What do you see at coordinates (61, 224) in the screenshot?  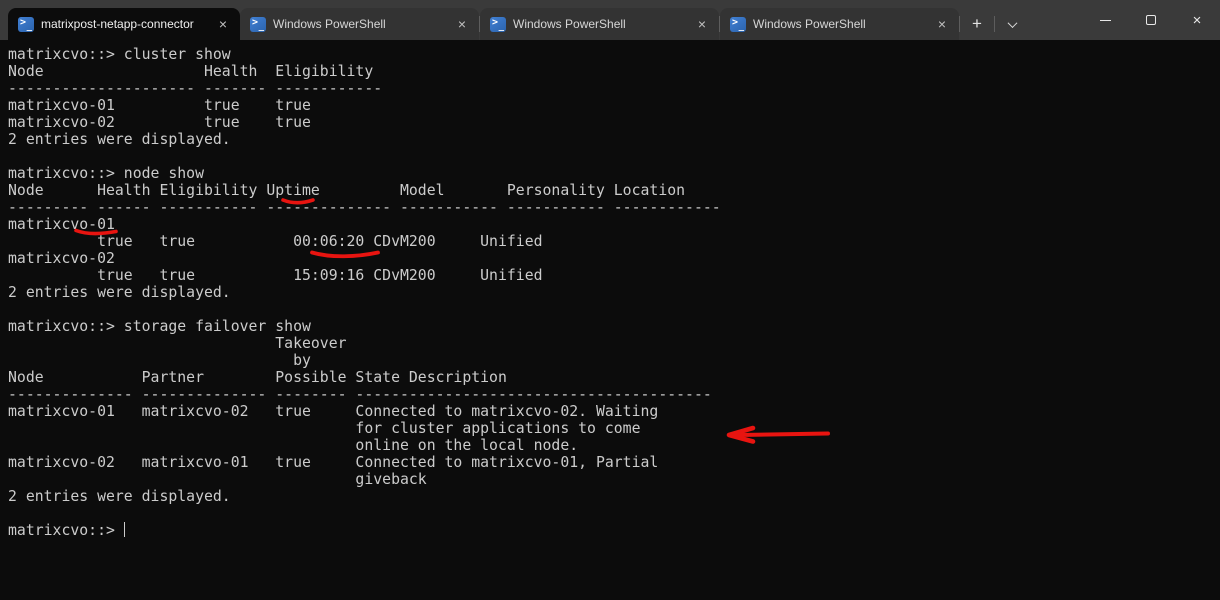 I see `terminal-line: matrixcvo-01` at bounding box center [61, 224].